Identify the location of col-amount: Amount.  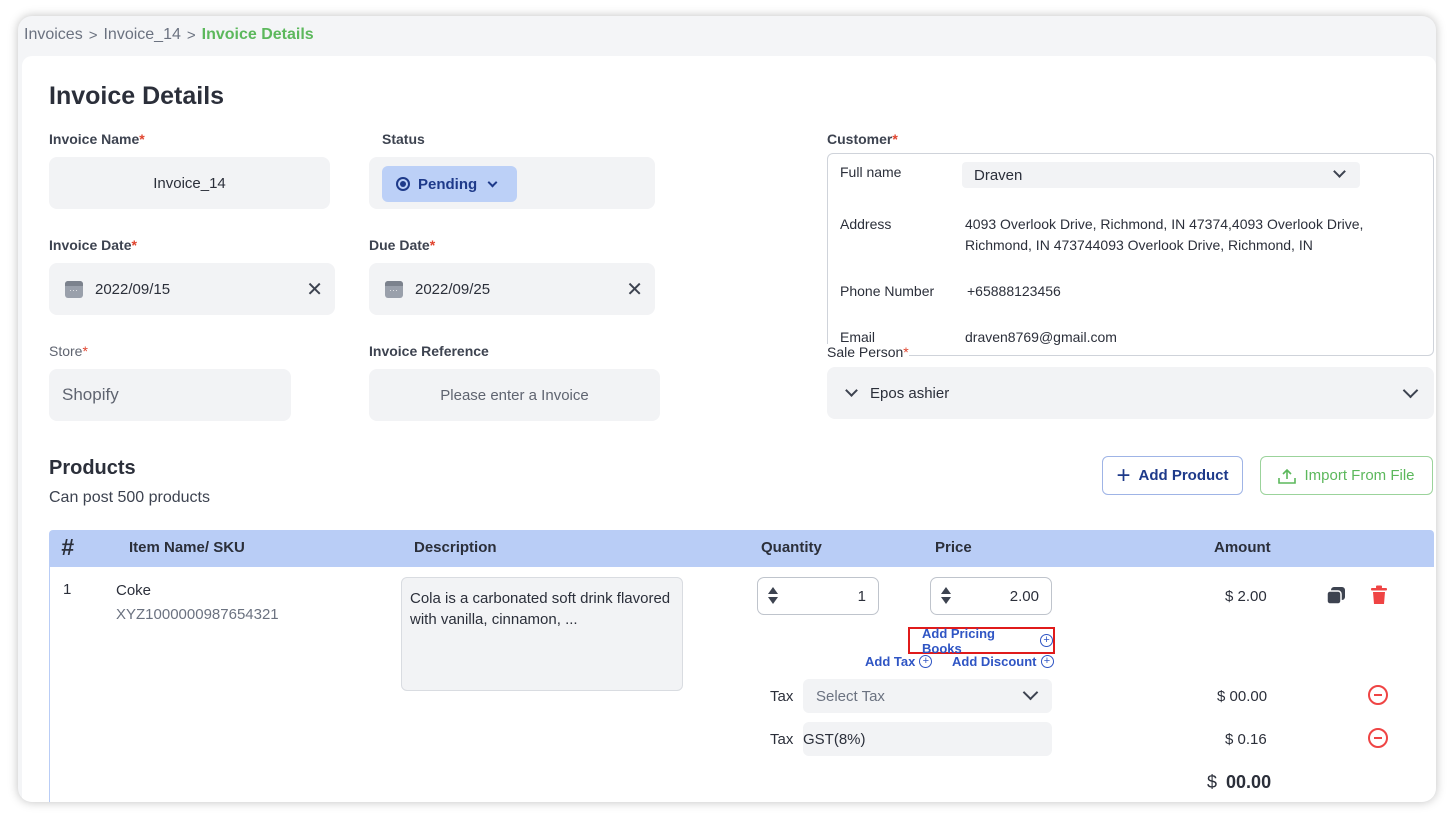
(1242, 547).